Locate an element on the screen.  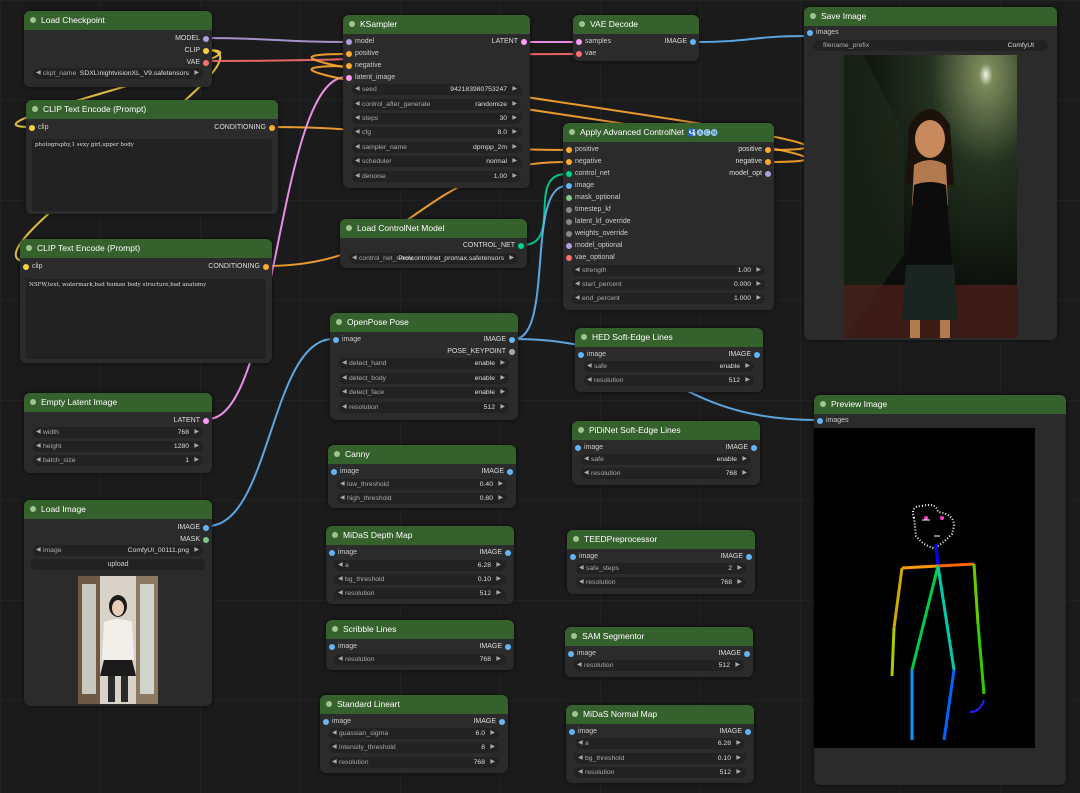
node-title: Load ControlNet Model is located at coordinates (433, 228).